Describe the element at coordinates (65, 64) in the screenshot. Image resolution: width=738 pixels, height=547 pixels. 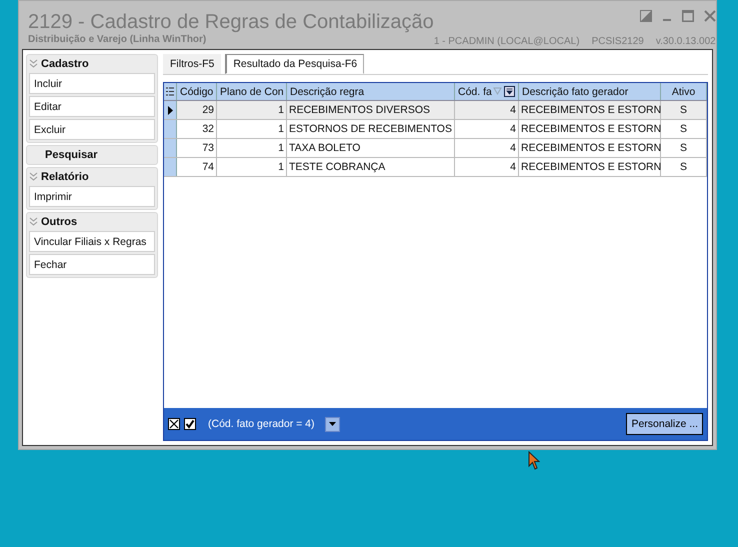
I see `group-title: Cadastro` at that location.